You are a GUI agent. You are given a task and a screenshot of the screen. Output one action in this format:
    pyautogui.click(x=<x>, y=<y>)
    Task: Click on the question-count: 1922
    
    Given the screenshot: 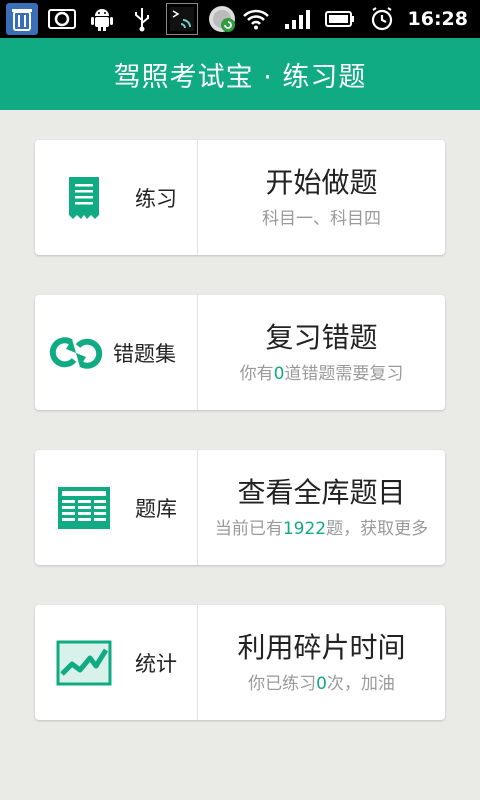 What is the action you would take?
    pyautogui.click(x=304, y=529)
    